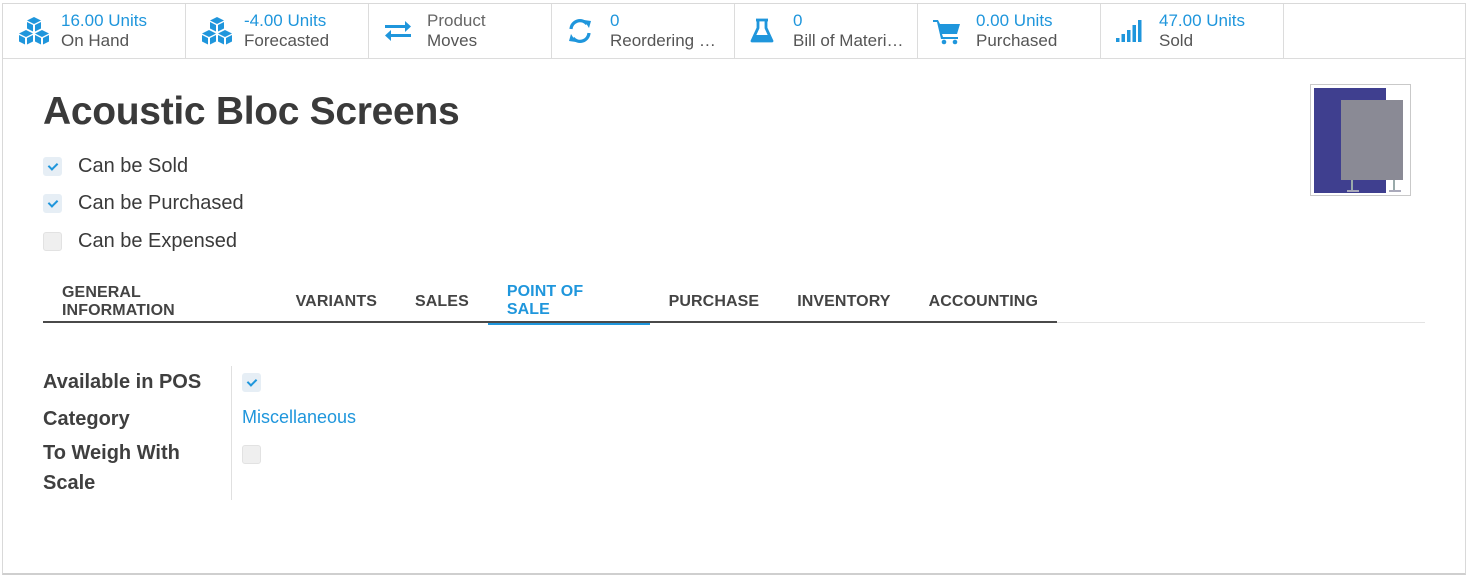  I want to click on on-hand-label: On Hand, so click(95, 40).